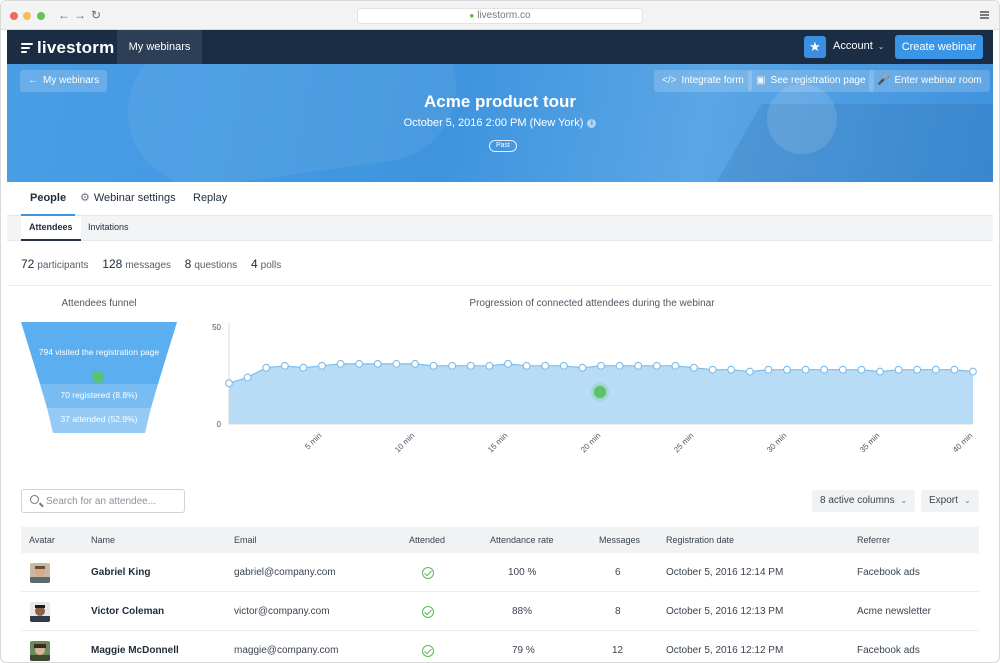  What do you see at coordinates (592, 123) in the screenshot?
I see `info-icon: i` at bounding box center [592, 123].